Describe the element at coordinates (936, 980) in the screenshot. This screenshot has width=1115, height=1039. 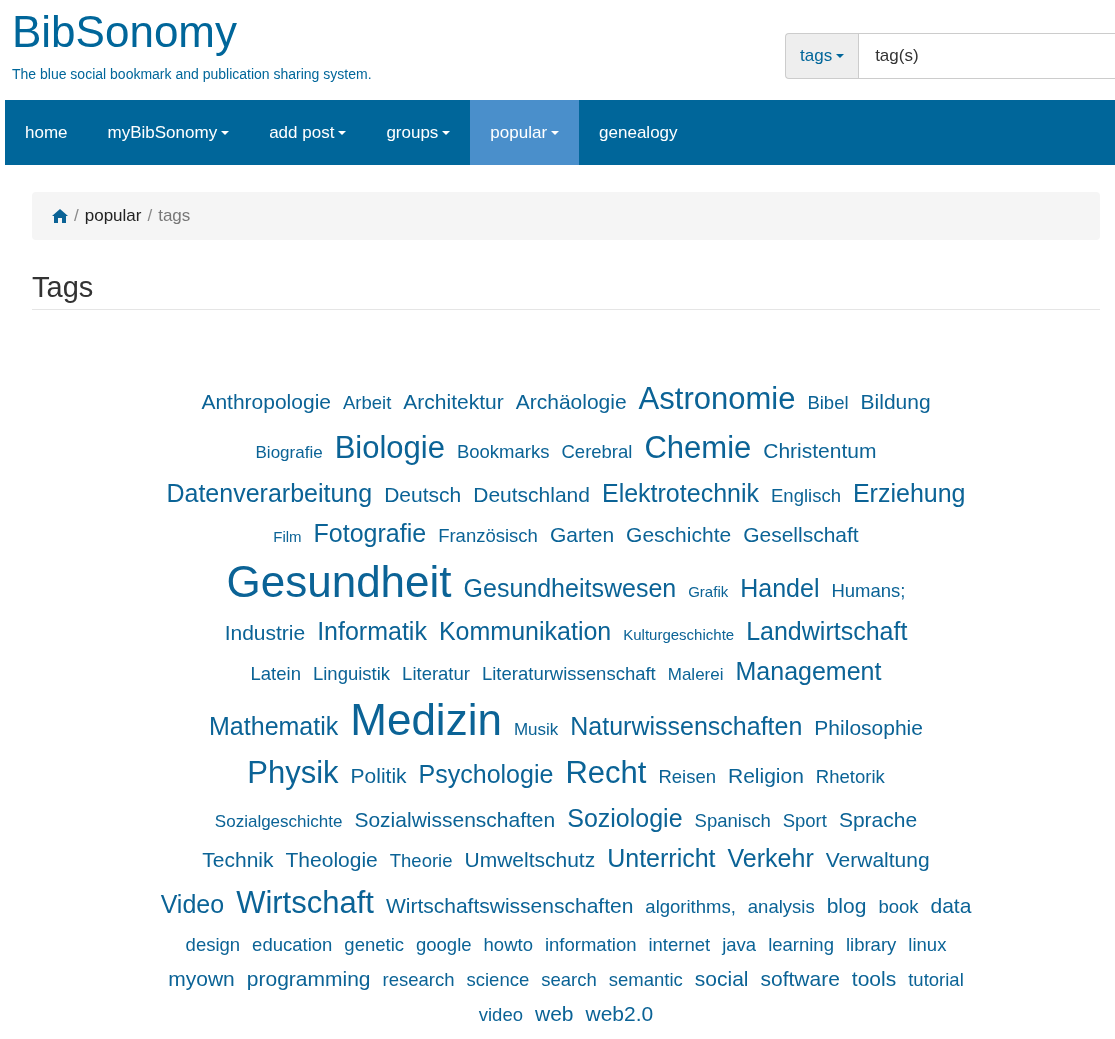
I see `tag-link: tutorial` at that location.